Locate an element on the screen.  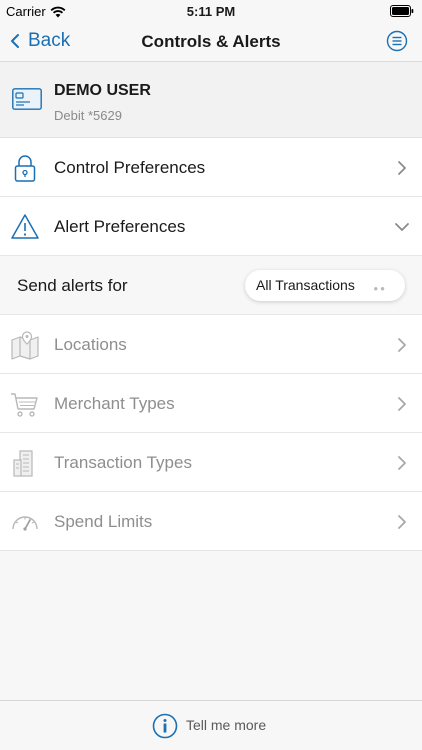
battery-icon is located at coordinates (402, 11).